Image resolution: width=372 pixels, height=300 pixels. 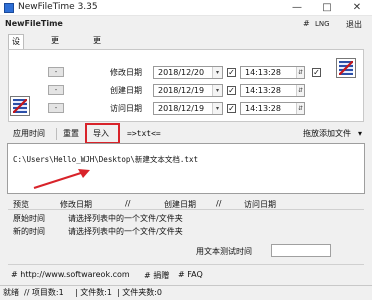 I want to click on text-time-label: 用文本测试时间, so click(x=224, y=251).